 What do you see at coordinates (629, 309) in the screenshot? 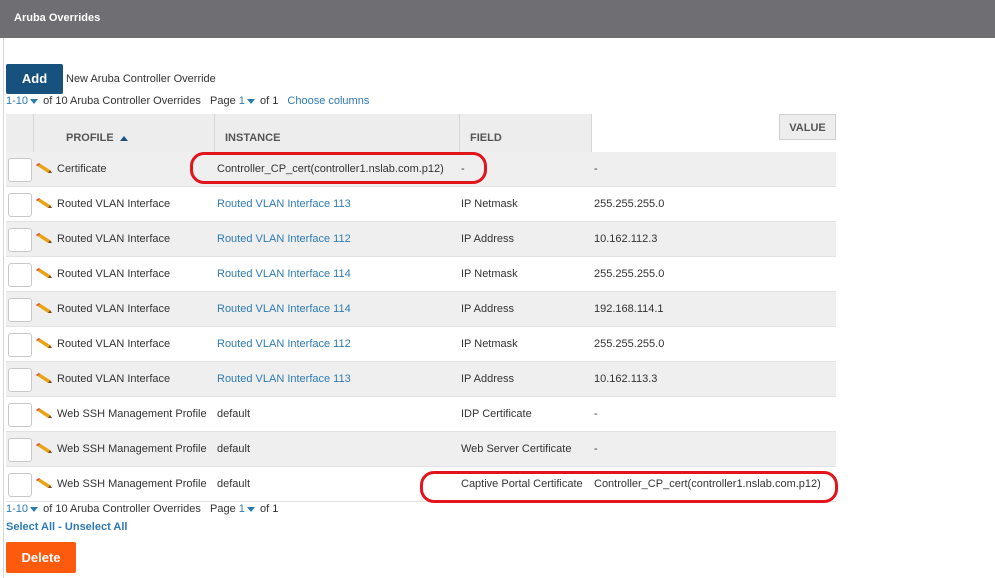
I see `value-cell: 192.168.114.1` at bounding box center [629, 309].